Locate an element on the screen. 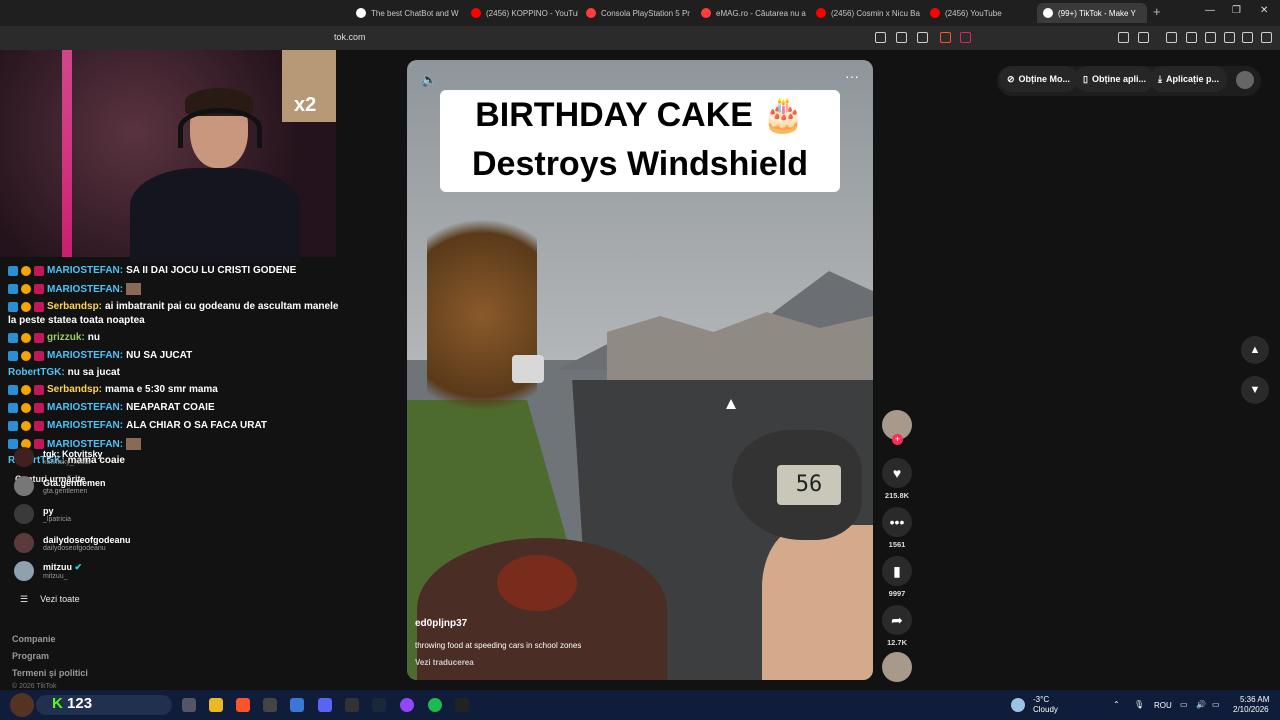 Image resolution: width=1280 pixels, height=720 pixels. tab-koppino: (2456) KOPPINO - YouTul is located at coordinates (521, 13).